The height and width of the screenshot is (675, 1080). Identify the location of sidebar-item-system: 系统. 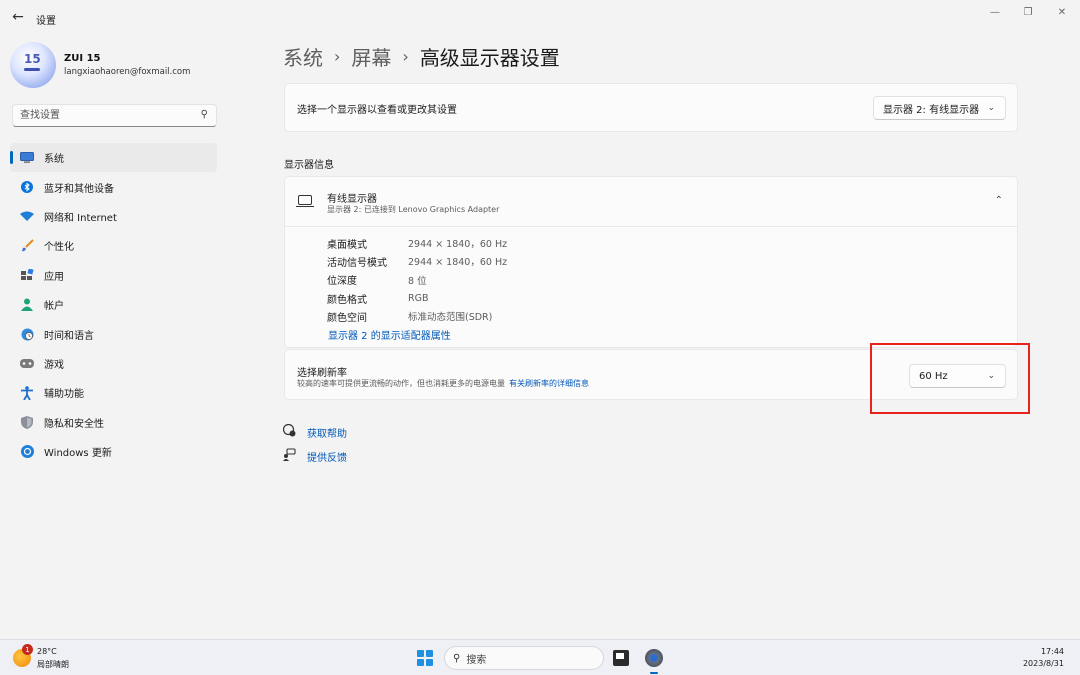
(113, 158).